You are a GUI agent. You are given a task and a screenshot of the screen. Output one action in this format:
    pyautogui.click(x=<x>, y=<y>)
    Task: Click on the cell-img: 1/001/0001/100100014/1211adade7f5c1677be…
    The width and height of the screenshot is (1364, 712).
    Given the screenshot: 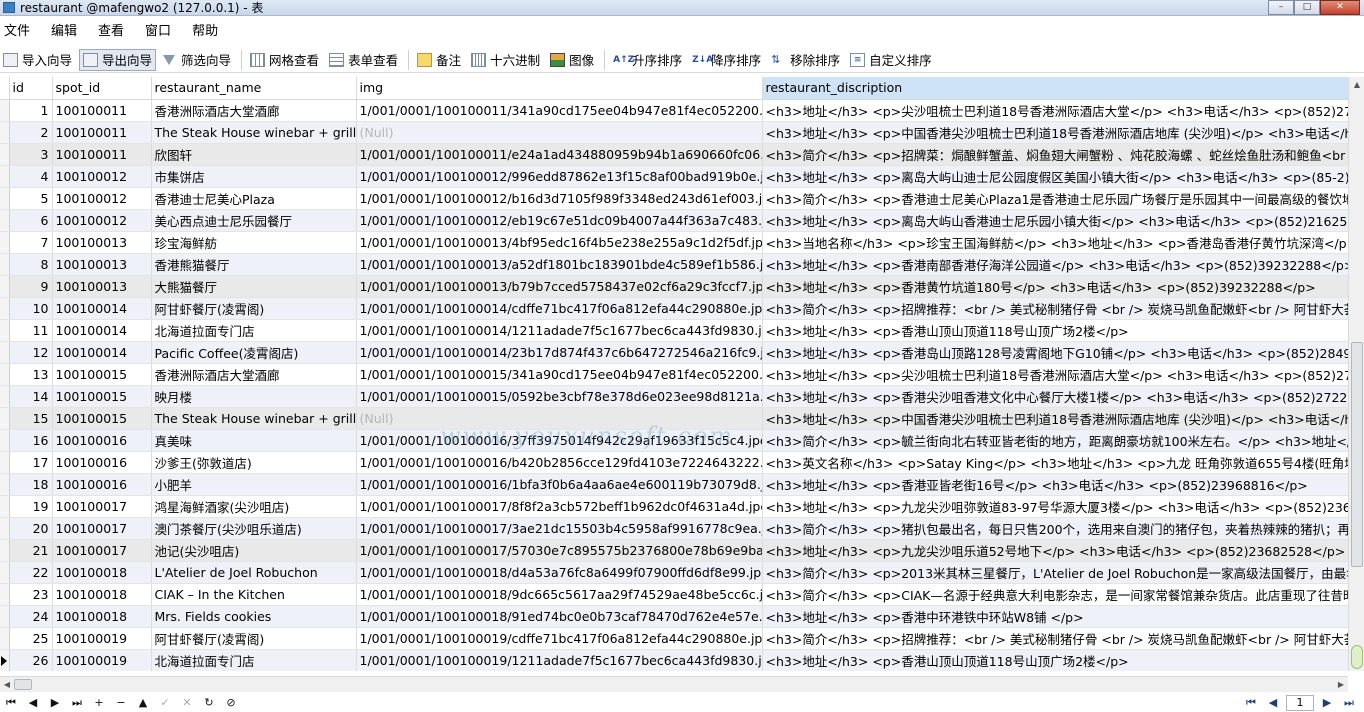 What is the action you would take?
    pyautogui.click(x=559, y=330)
    